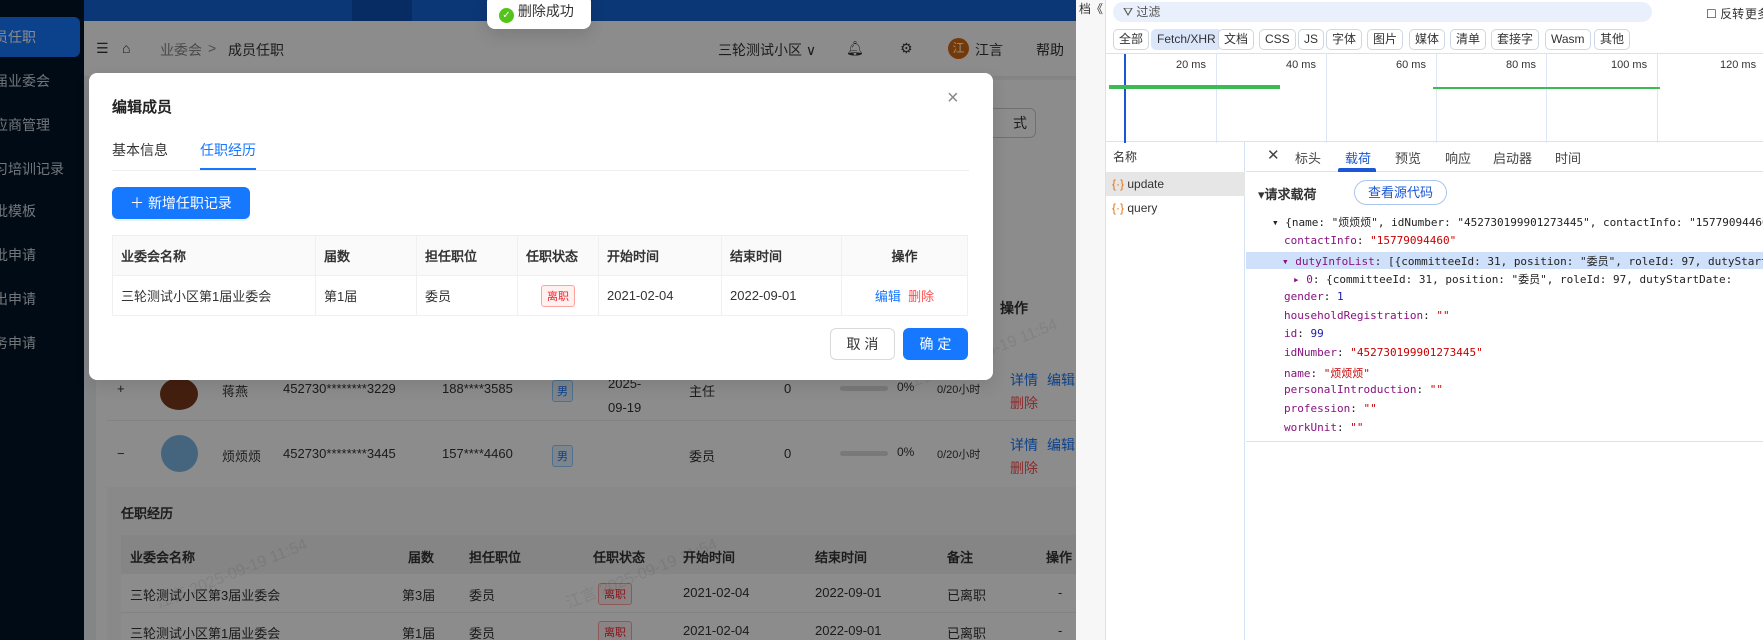 This screenshot has width=1763, height=640. Describe the element at coordinates (140, 150) in the screenshot. I see `tab-basic-info: 基本信息` at that location.